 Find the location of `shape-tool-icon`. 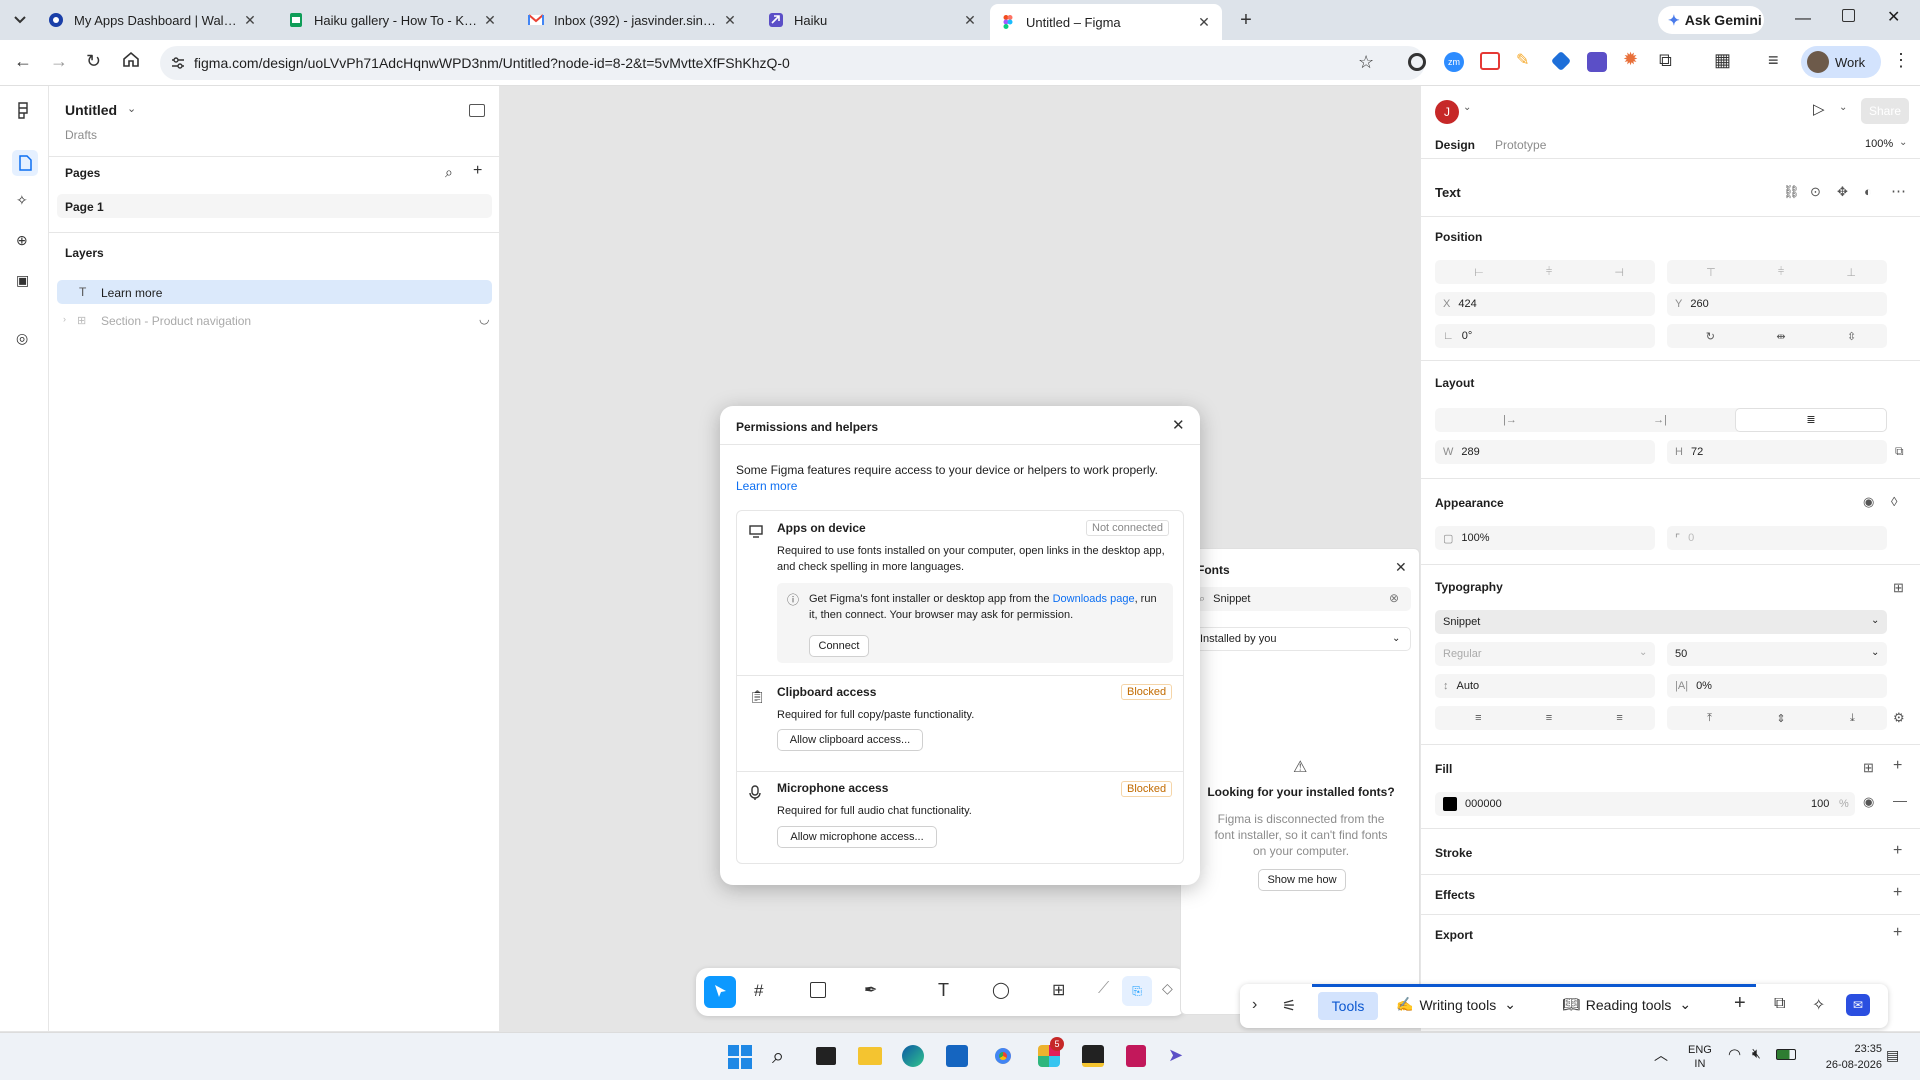

shape-tool-icon is located at coordinates (818, 990).